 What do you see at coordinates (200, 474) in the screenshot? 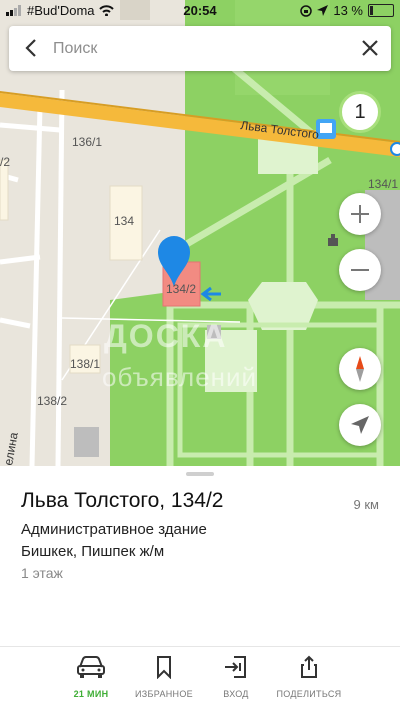
I see `sheet-handle` at bounding box center [200, 474].